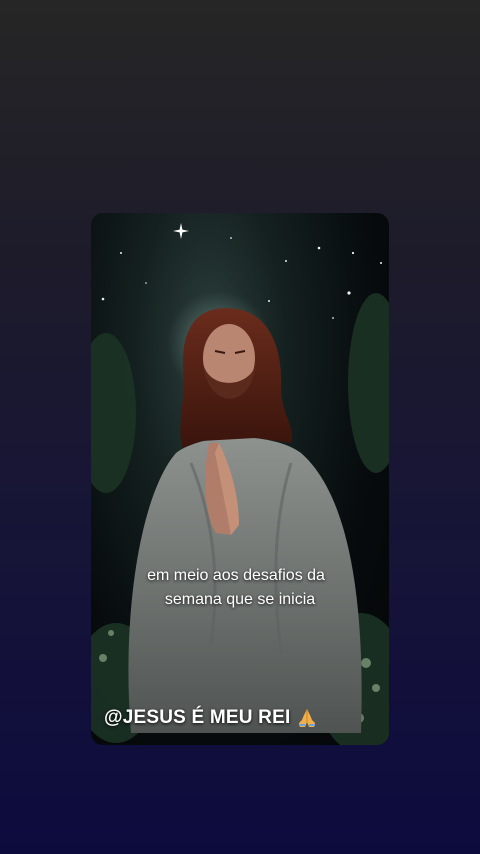 The width and height of the screenshot is (480, 854). I want to click on channel-handle: @JESUS É MEU REI, so click(211, 718).